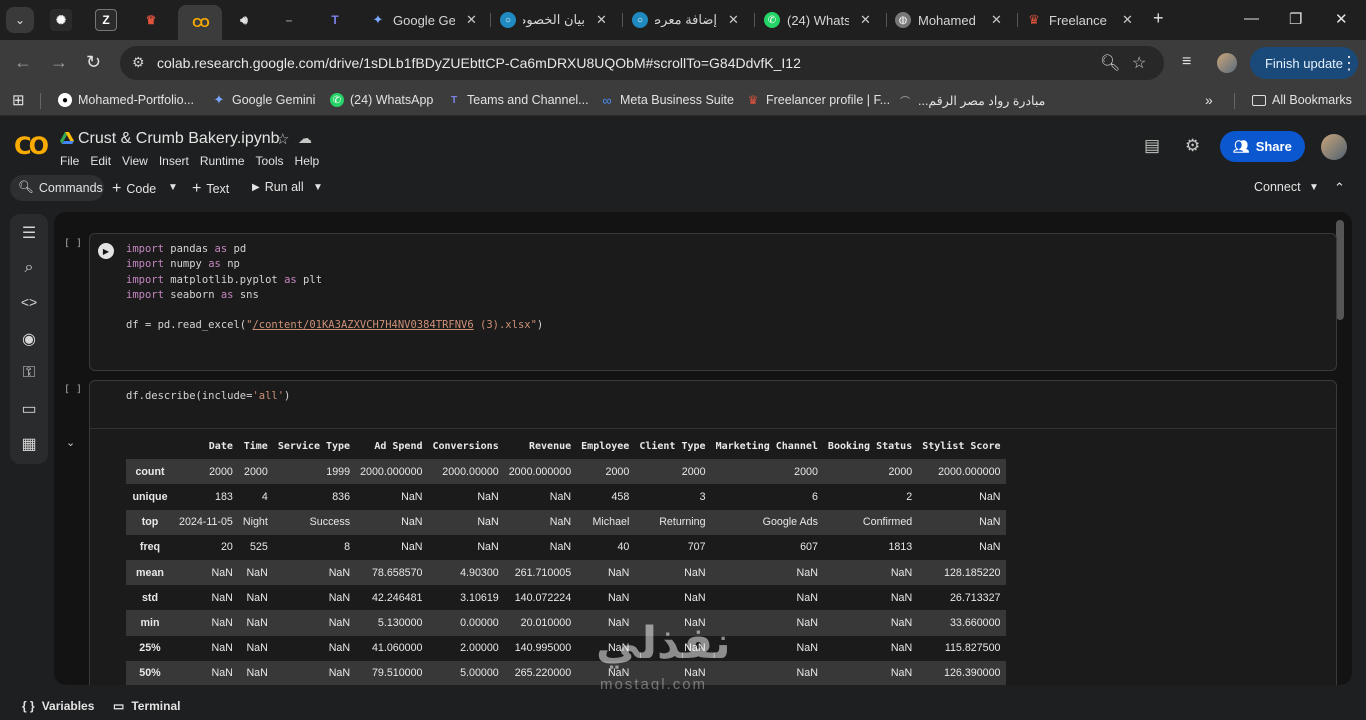 The width and height of the screenshot is (1366, 720). Describe the element at coordinates (381, 100) in the screenshot. I see `bookmark-item: ✆ (24) WhatsApp` at that location.